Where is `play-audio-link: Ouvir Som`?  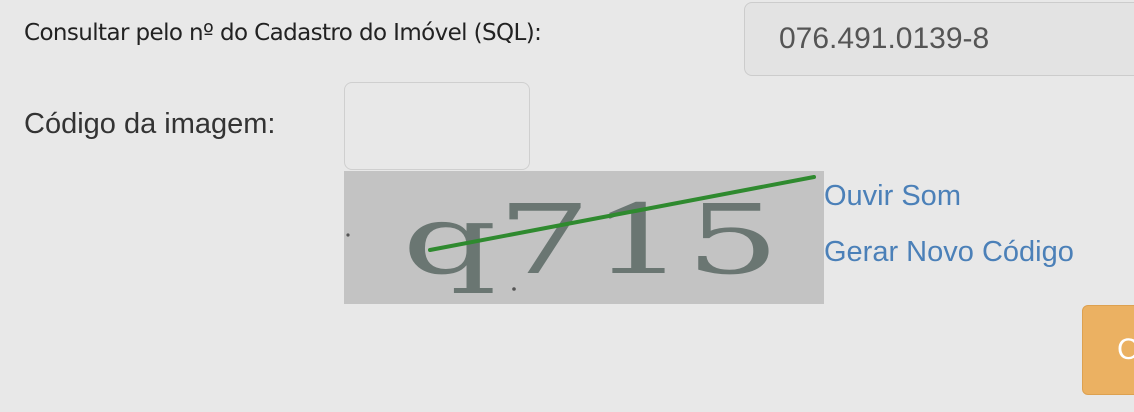
play-audio-link: Ouvir Som is located at coordinates (892, 196).